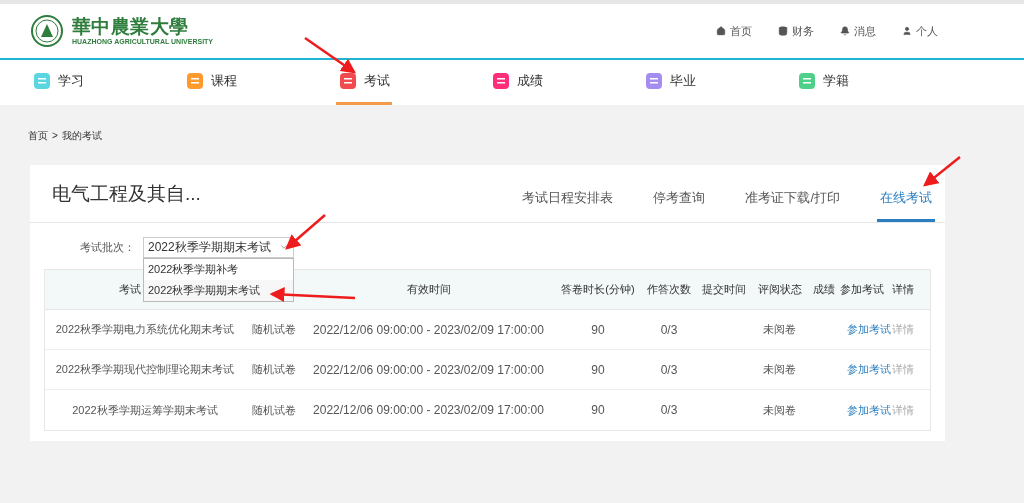 The image size is (1024, 503). What do you see at coordinates (145, 330) in the screenshot?
I see `table-cell-text: 2022秋季学期电力系统优化期末考试` at bounding box center [145, 330].